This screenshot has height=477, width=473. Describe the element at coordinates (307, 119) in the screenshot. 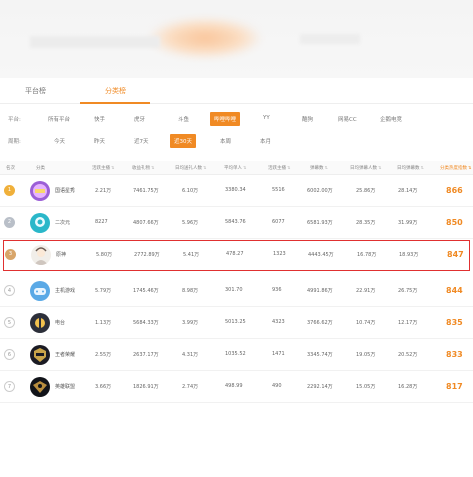

I see `platform-option-kugou: 酷狗` at that location.